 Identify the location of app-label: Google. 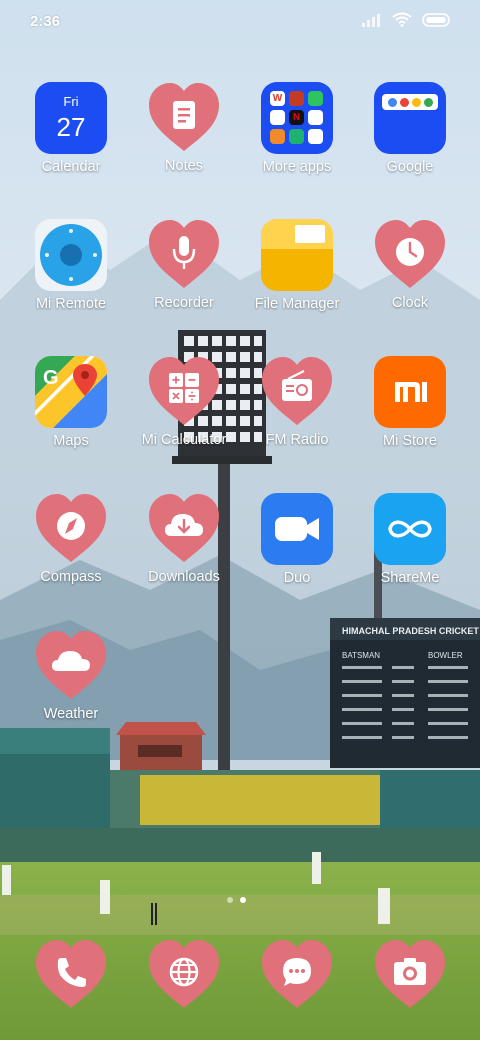
(410, 167).